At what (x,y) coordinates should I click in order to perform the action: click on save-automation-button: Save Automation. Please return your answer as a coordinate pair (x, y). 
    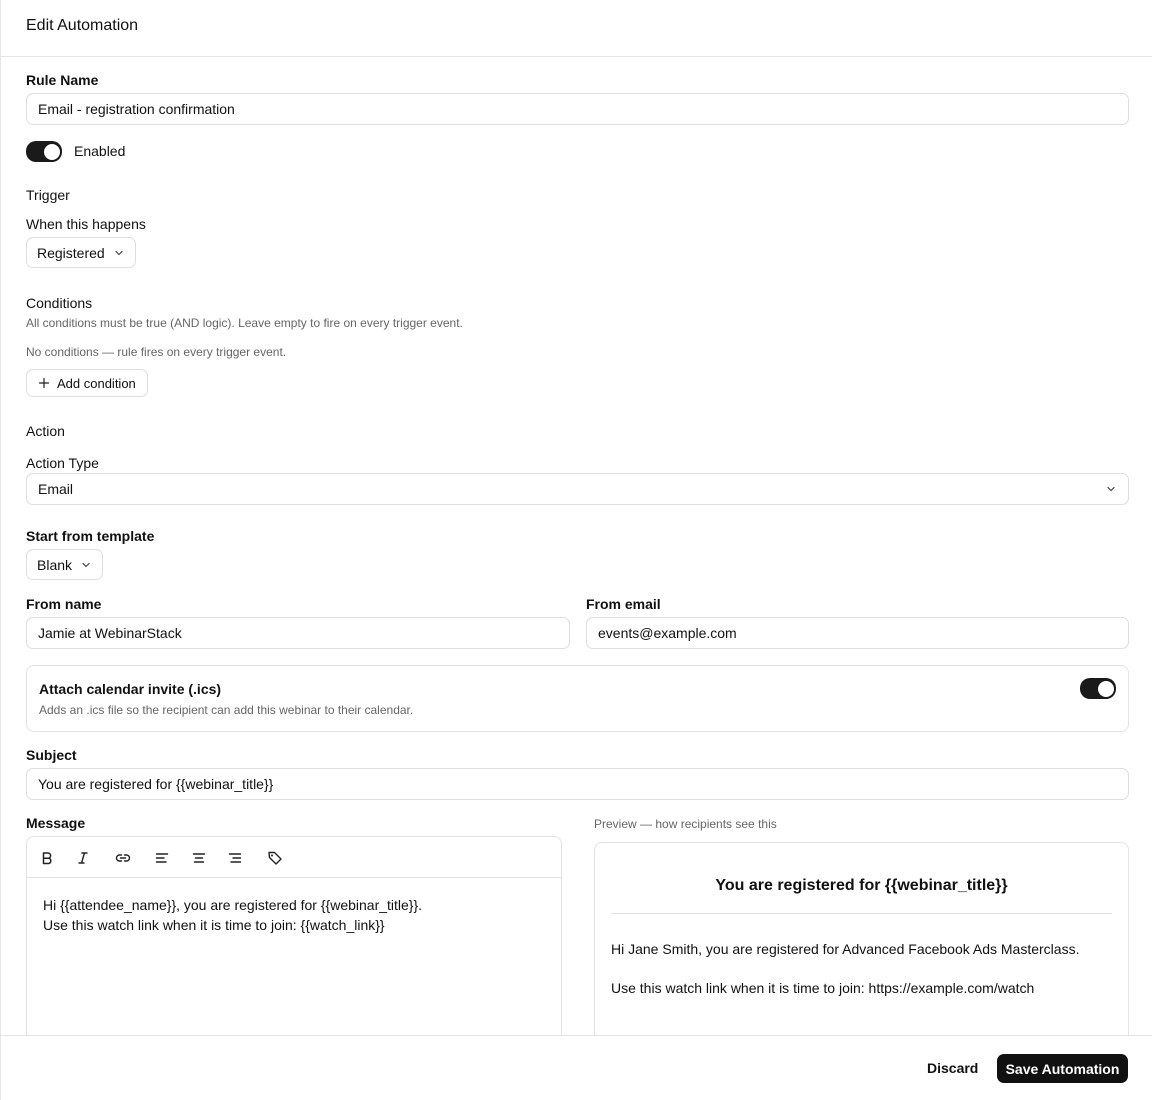
    Looking at the image, I should click on (1062, 1068).